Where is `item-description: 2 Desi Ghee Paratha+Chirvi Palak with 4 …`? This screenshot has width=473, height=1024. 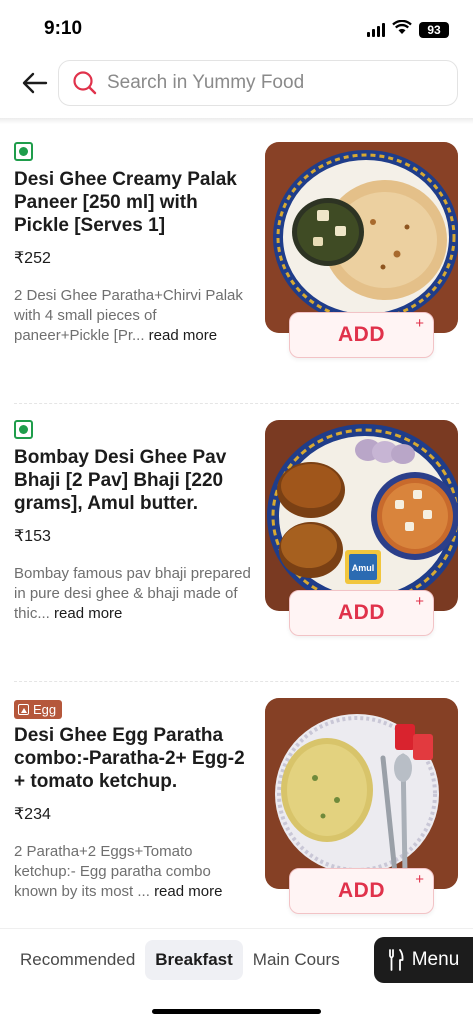
item-description: 2 Desi Ghee Paratha+Chirvi Palak with 4 … is located at coordinates (134, 316).